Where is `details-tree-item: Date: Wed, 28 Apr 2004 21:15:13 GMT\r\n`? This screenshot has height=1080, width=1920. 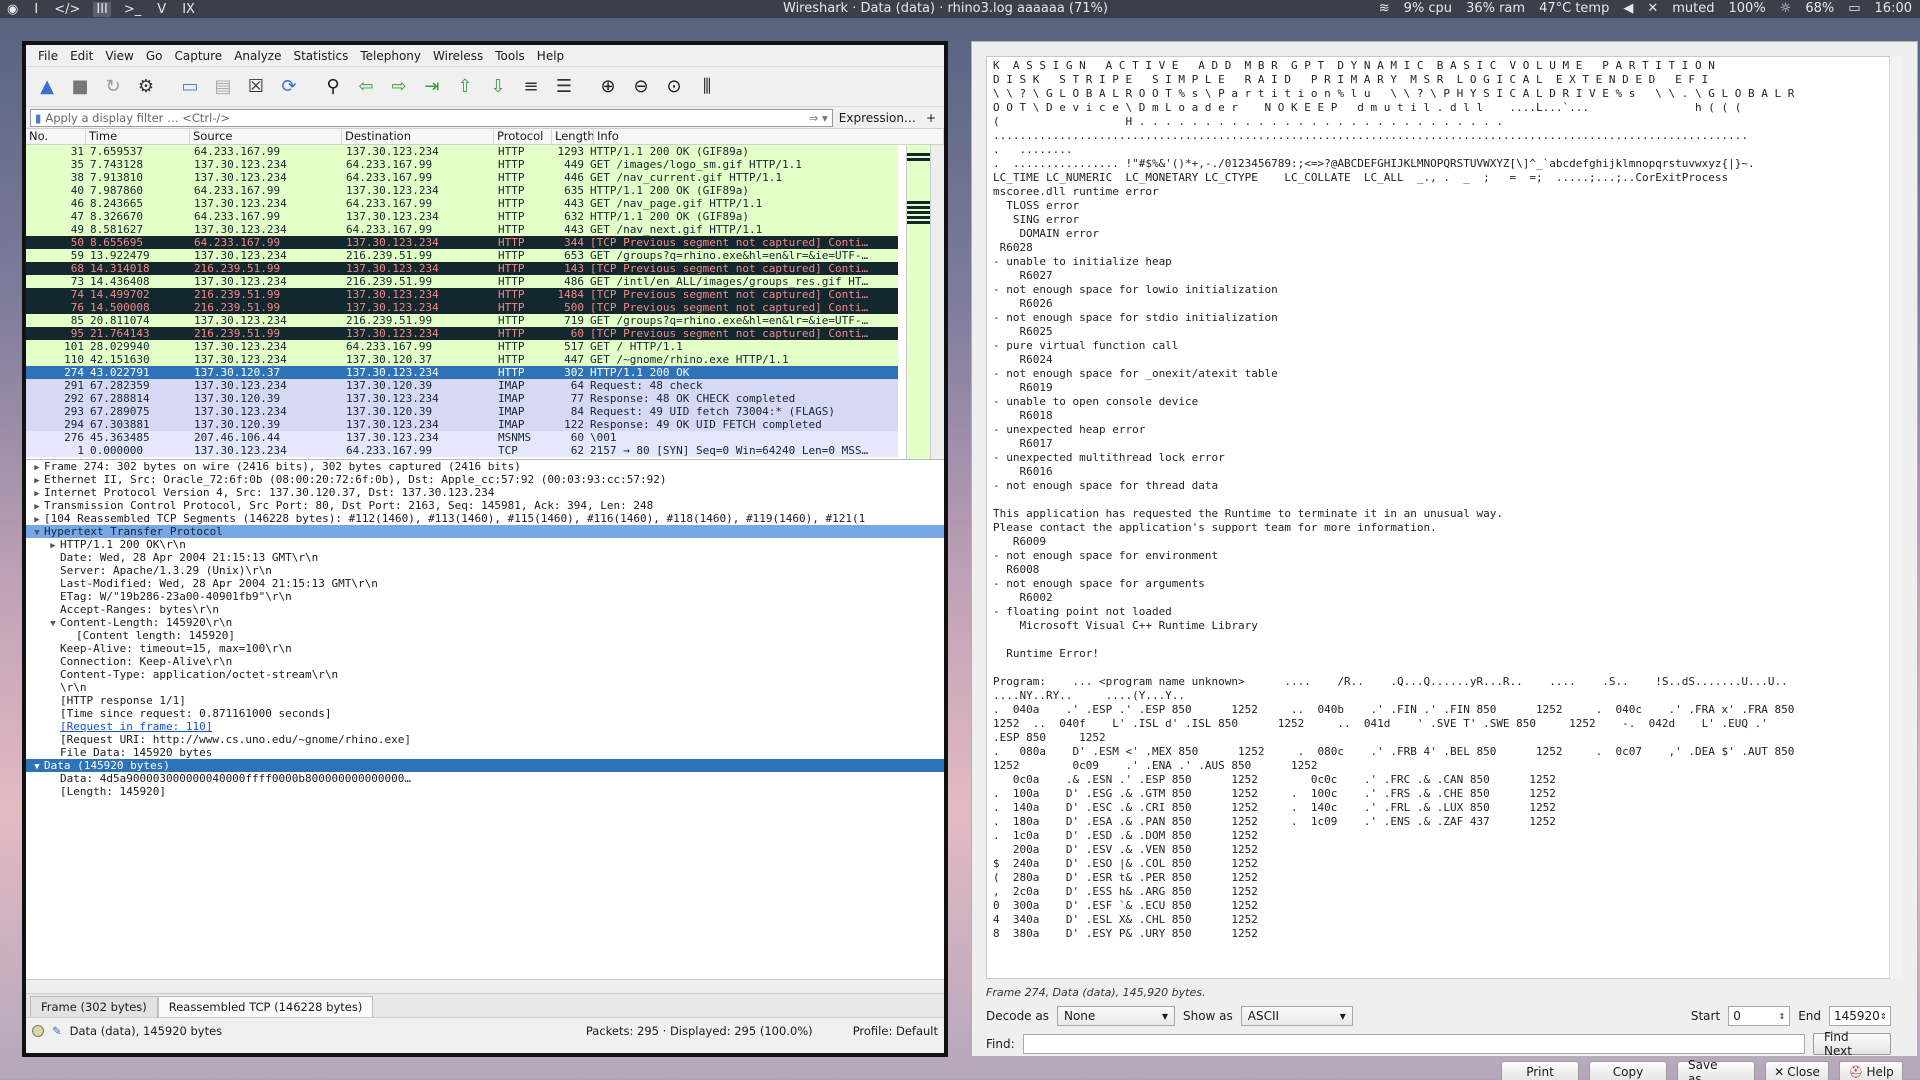
details-tree-item: Date: Wed, 28 Apr 2004 21:15:13 GMT\r\n is located at coordinates (485, 557).